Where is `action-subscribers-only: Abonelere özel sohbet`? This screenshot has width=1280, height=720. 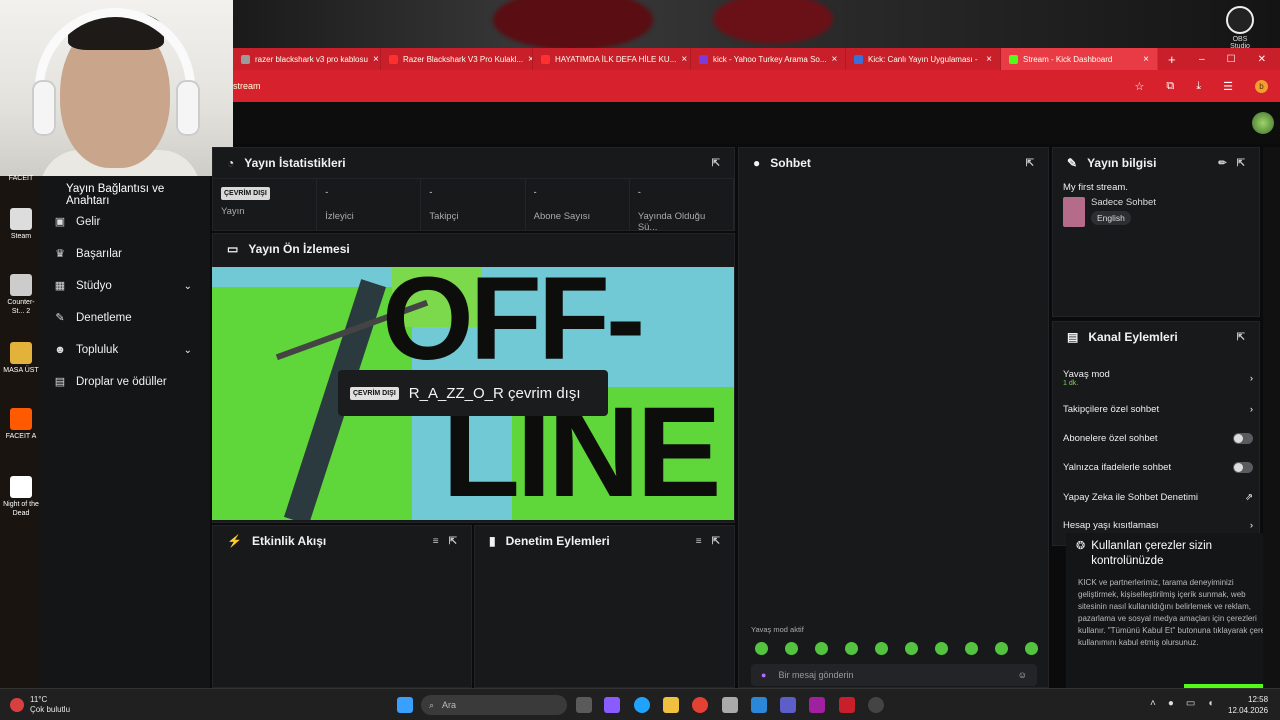 action-subscribers-only: Abonelere özel sohbet is located at coordinates (1158, 438).